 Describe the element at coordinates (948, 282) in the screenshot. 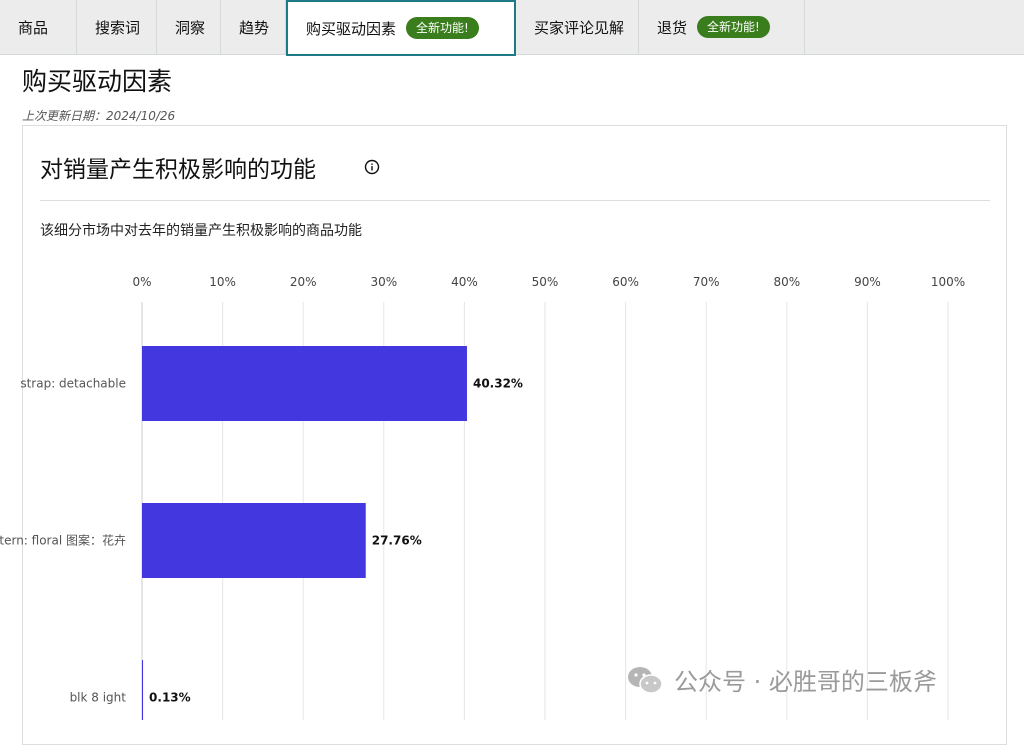

I see `x-tick-label: 100%` at that location.